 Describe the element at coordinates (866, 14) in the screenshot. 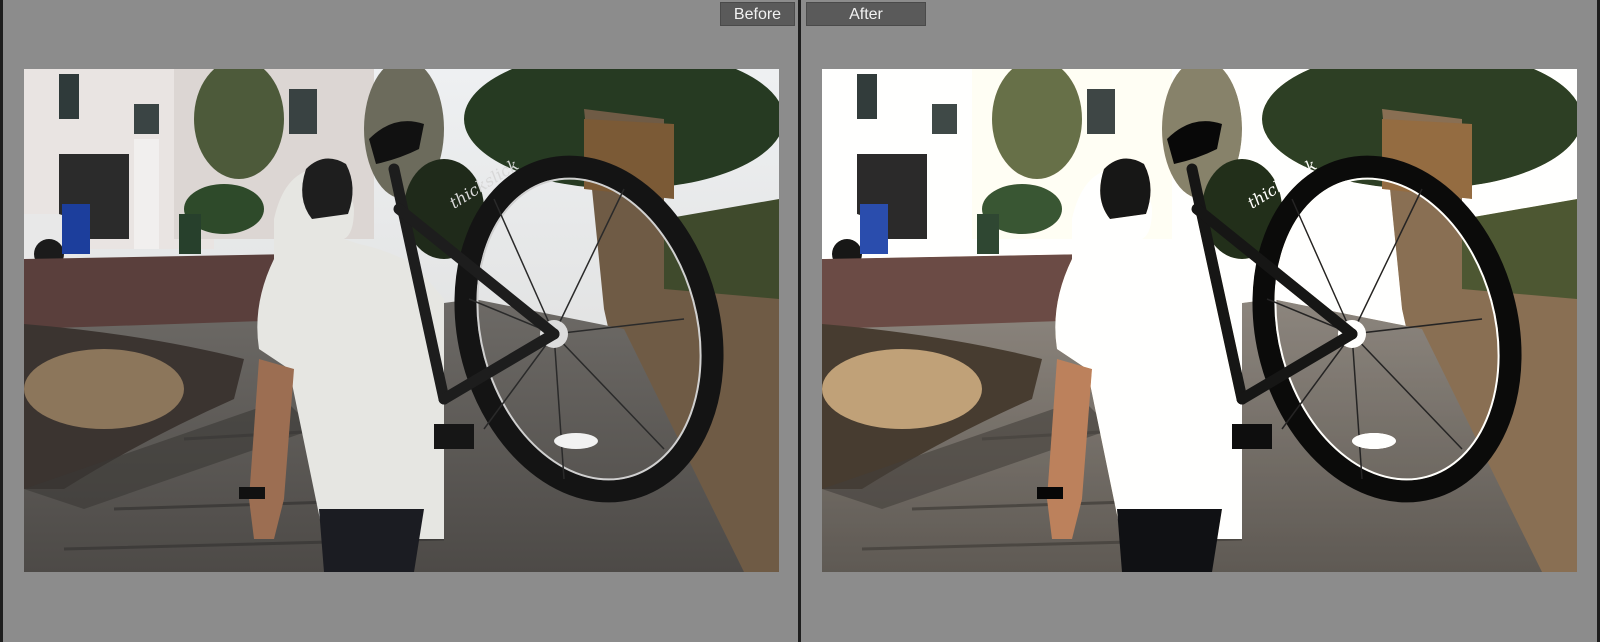

I see `after-label-tab: After` at that location.